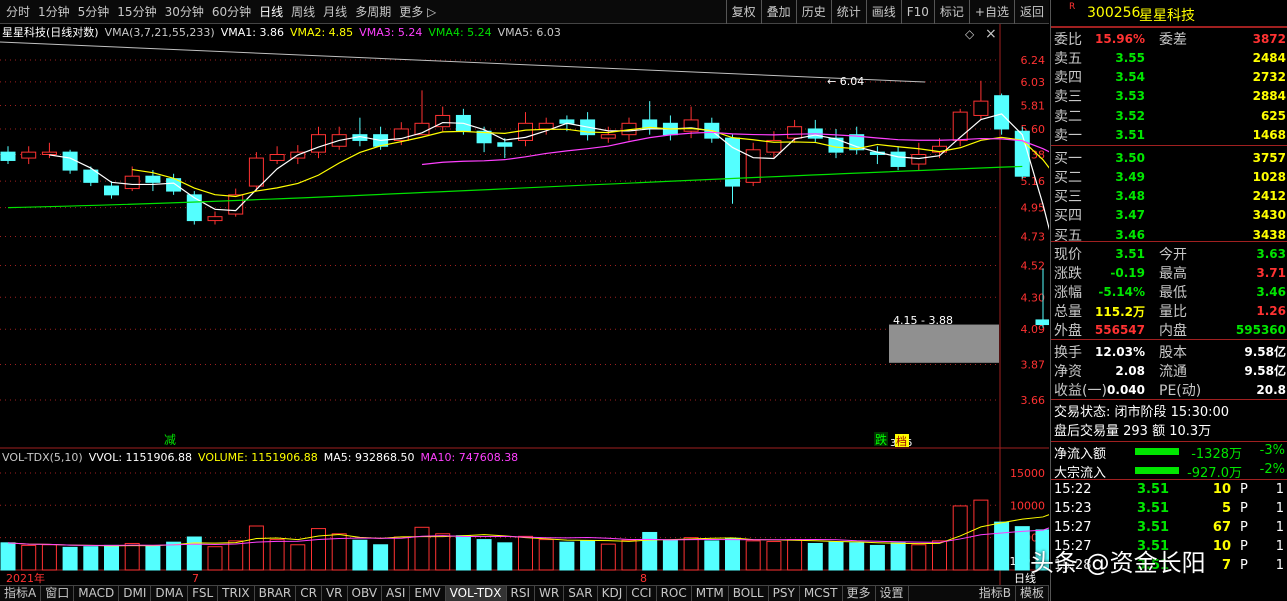 The image size is (1287, 601). I want to click on indicator-tab-22: PSY, so click(784, 593).